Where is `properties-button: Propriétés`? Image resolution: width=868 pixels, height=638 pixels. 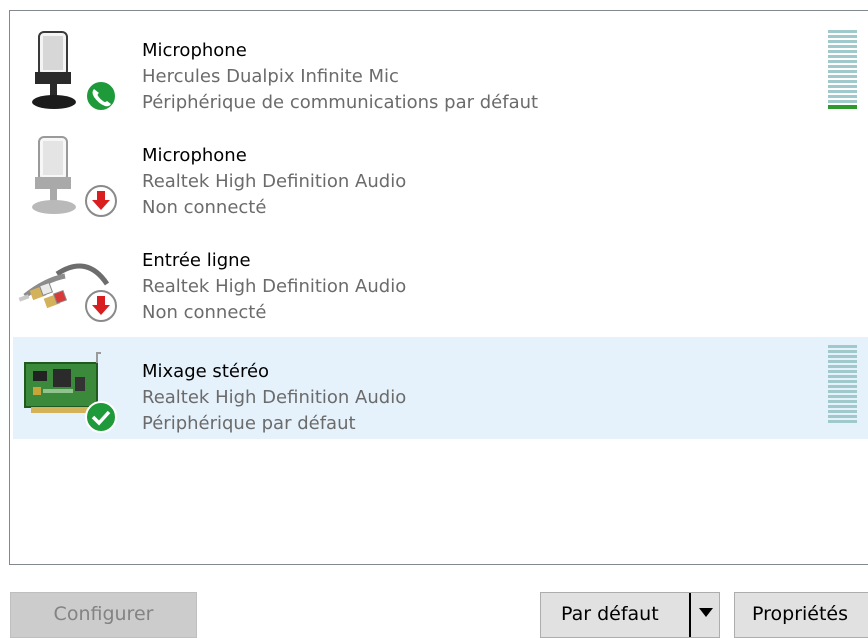
properties-button: Propriétés is located at coordinates (801, 615).